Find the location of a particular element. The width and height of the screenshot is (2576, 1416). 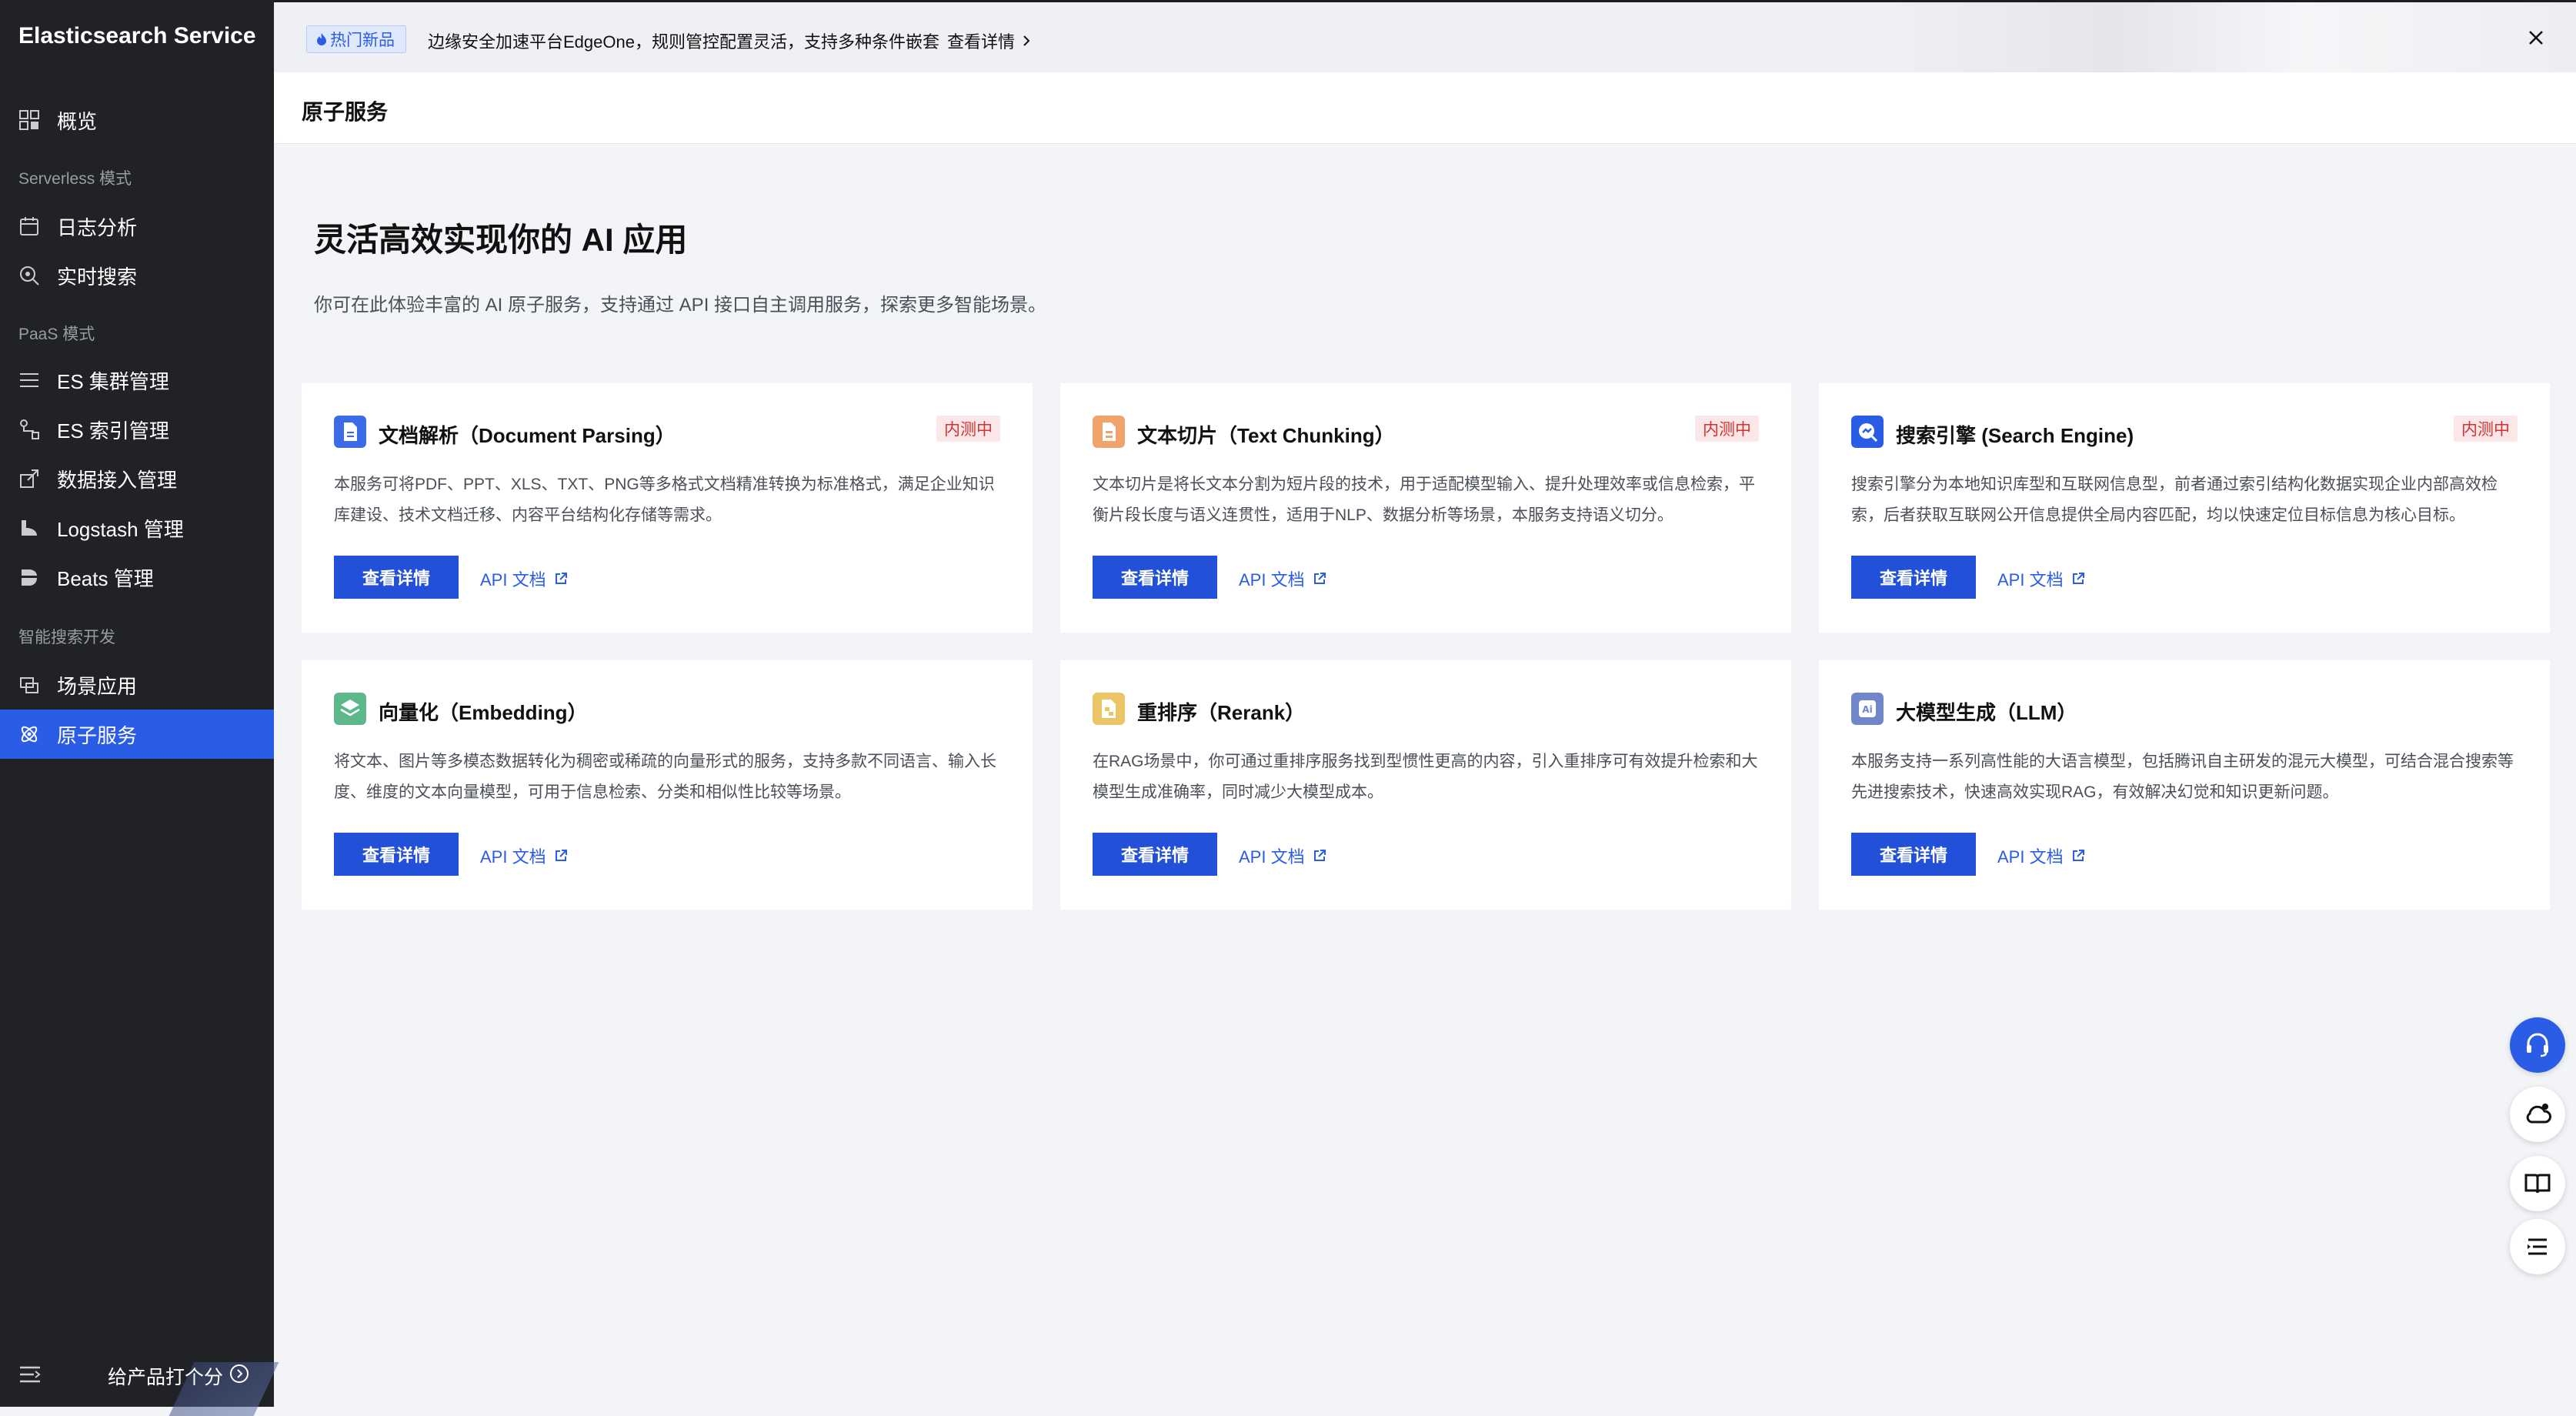

calendar-icon is located at coordinates (29, 226).